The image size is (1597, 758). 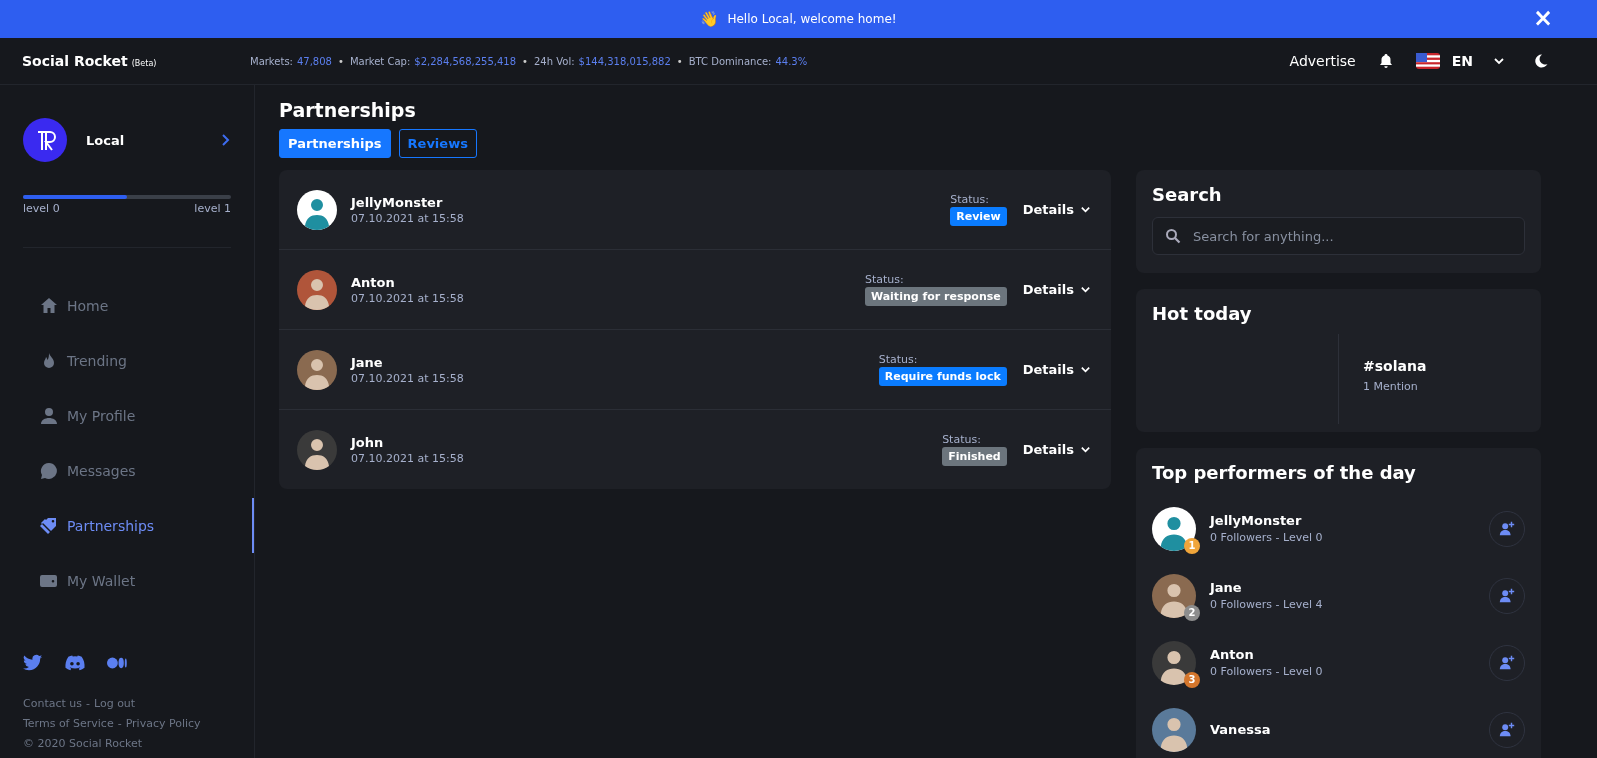 What do you see at coordinates (1173, 236) in the screenshot?
I see `search-icon` at bounding box center [1173, 236].